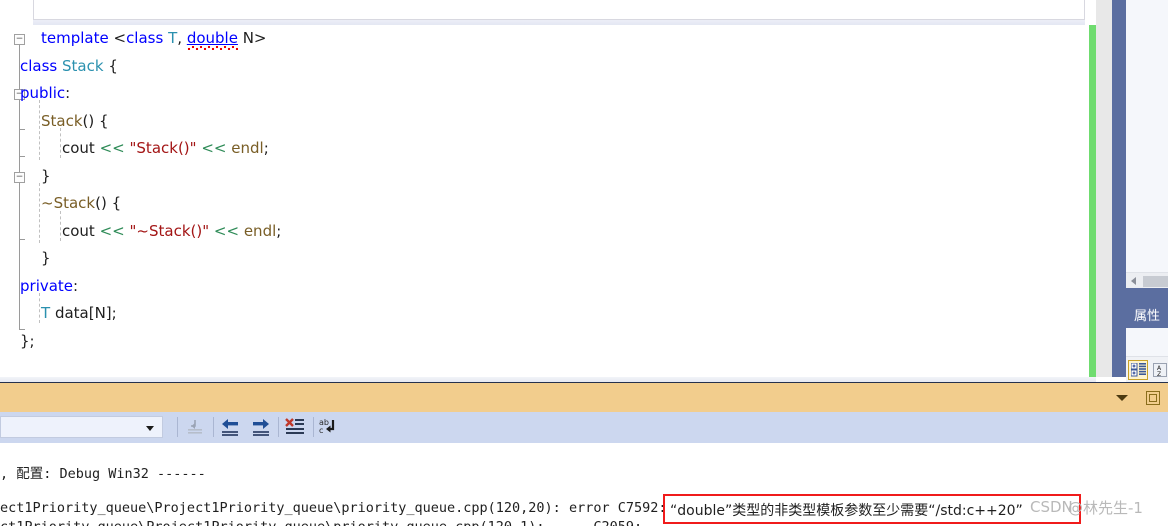  I want to click on code-token: public, so click(43, 93).